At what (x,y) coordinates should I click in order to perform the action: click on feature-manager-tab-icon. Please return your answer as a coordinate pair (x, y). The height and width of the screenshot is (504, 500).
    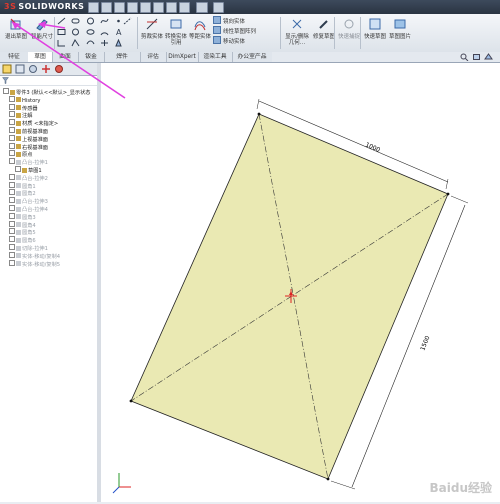
    Looking at the image, I should click on (7, 69).